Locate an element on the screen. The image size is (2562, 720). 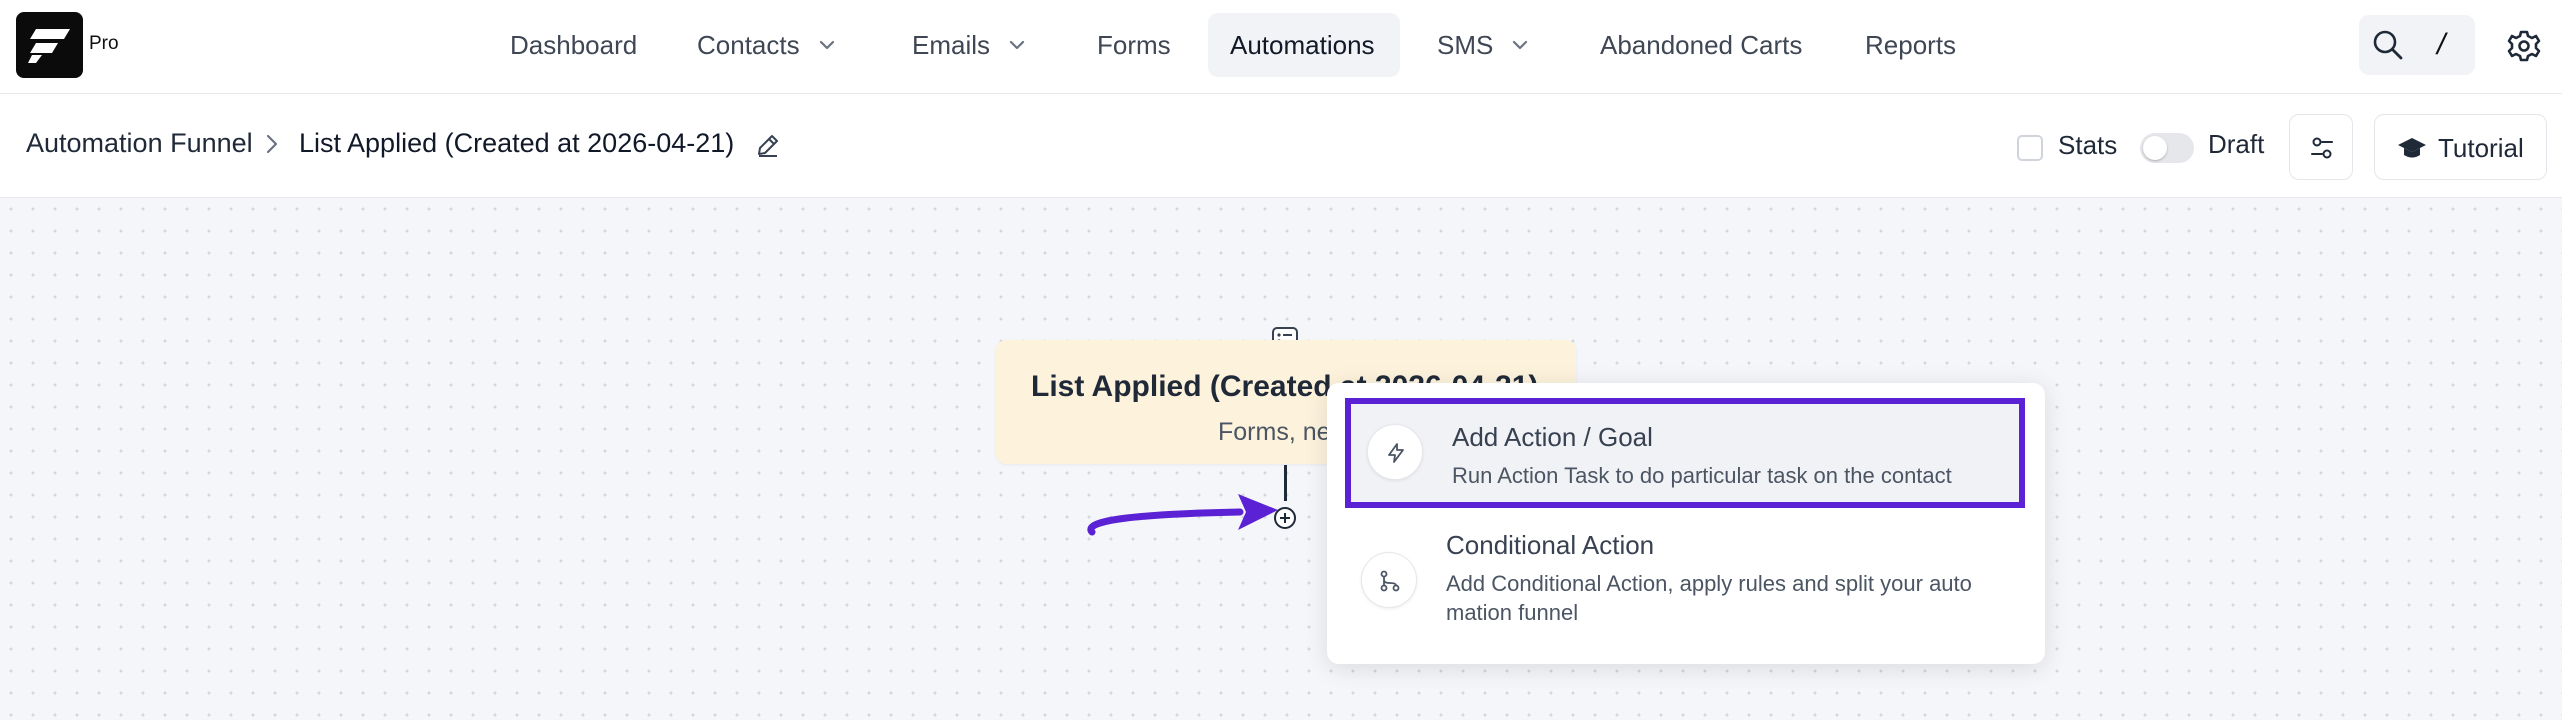
draft-label: Draft is located at coordinates (2236, 144).